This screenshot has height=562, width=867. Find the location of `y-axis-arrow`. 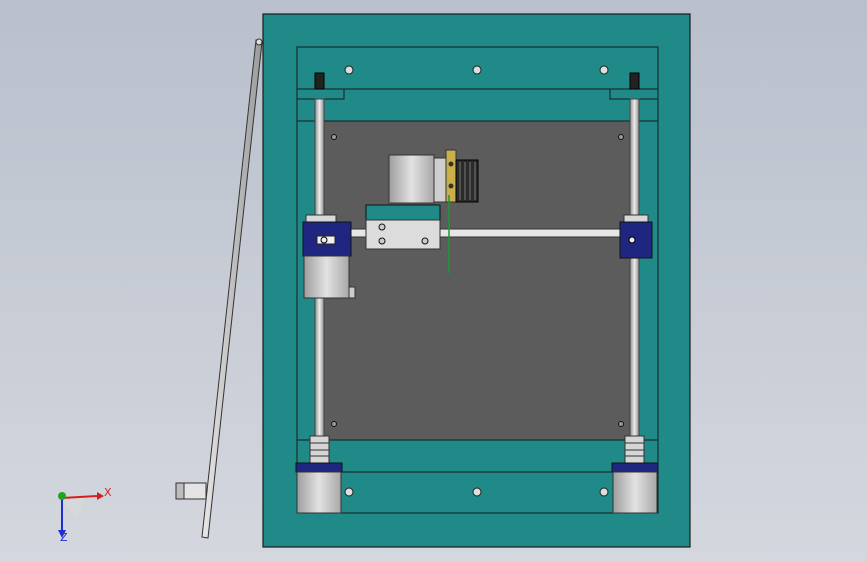

y-axis-arrow is located at coordinates (62, 496).